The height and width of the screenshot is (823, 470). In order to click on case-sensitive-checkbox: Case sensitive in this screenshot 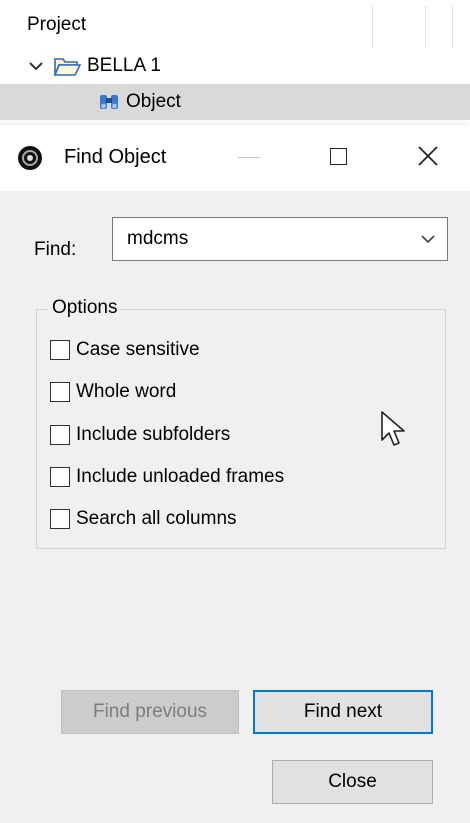, I will do `click(125, 350)`.